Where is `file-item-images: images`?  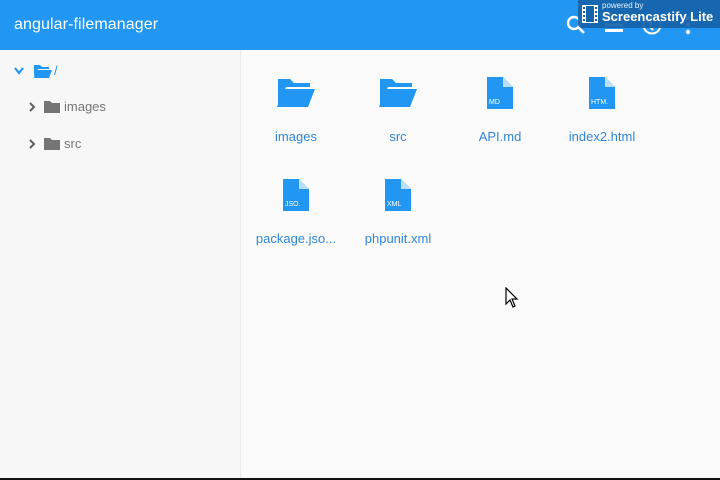
file-item-images: images is located at coordinates (296, 122).